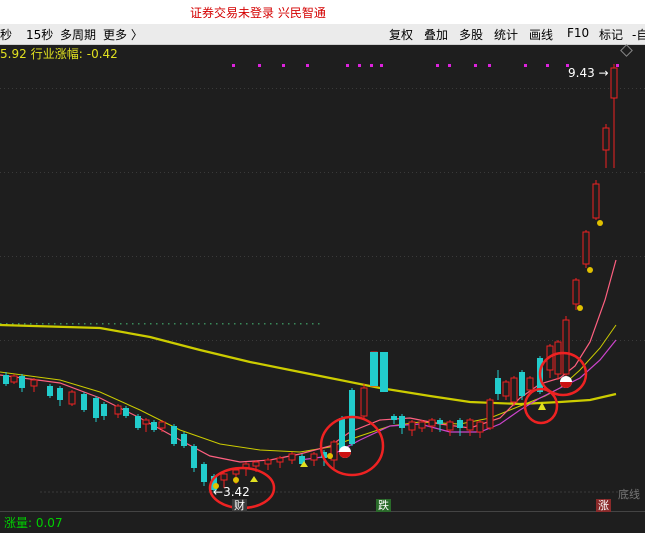 The image size is (645, 533). Describe the element at coordinates (383, 505) in the screenshot. I see `drop-event-tag: 跌` at that location.